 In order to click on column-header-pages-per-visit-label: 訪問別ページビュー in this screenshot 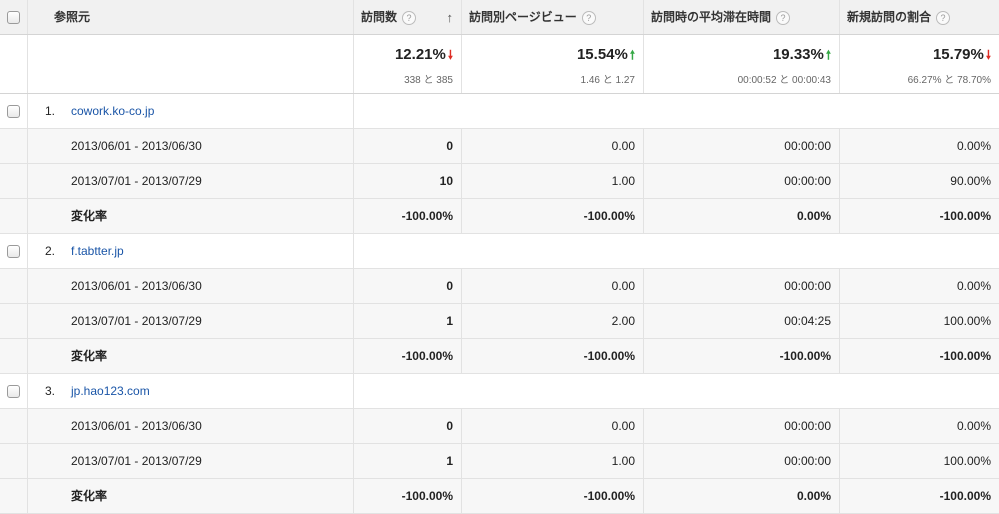, I will do `click(523, 17)`.